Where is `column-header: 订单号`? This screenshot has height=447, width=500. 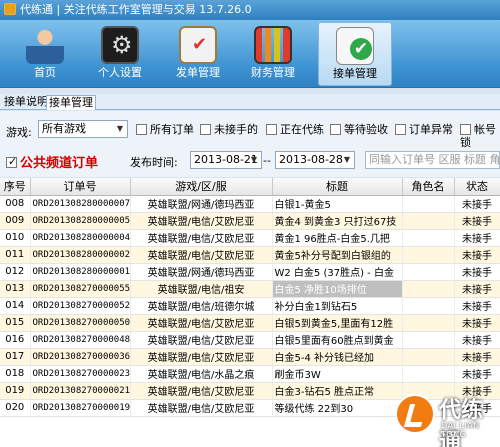 column-header: 订单号 is located at coordinates (80, 187).